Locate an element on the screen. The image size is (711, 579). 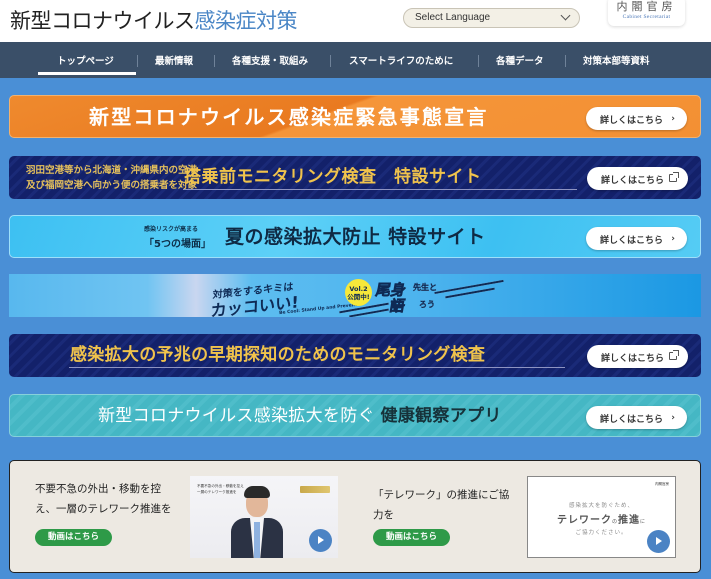
thumbnail-line: 感染拡大を防ぐため、 is located at coordinates (601, 506).